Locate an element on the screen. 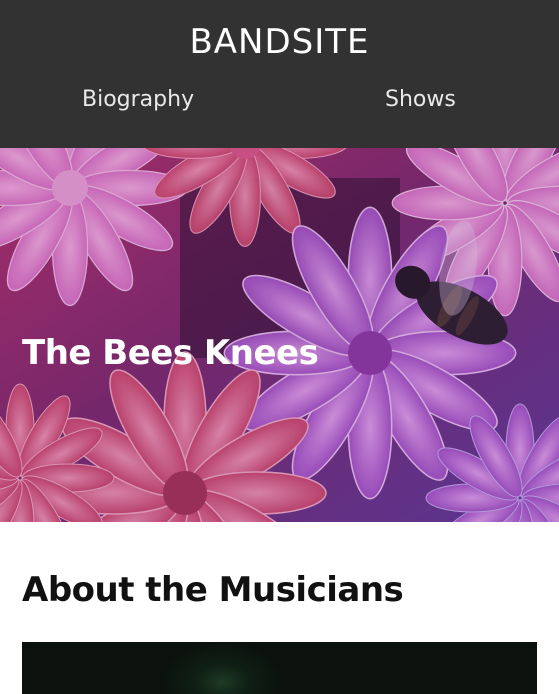 This screenshot has height=694, width=559. site-logo: BANDSITE is located at coordinates (279, 42).